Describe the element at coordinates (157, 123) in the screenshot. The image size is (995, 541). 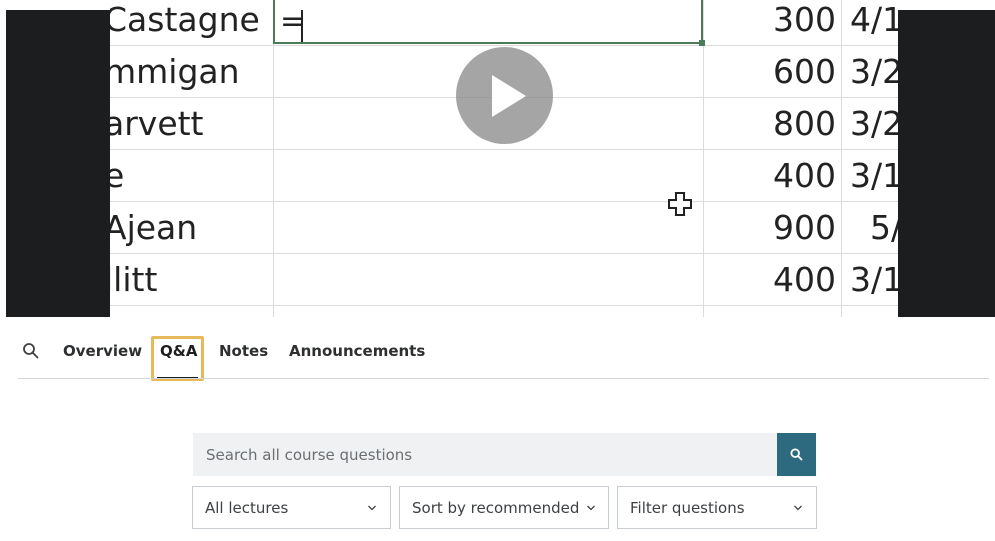
I see `cell-name: arvett` at that location.